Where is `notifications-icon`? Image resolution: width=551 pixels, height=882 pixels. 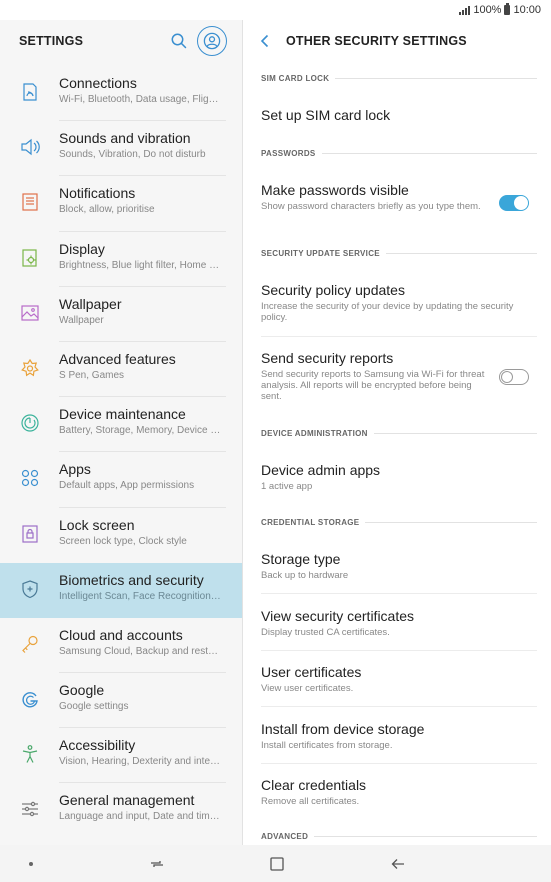
notifications-icon is located at coordinates (30, 202).